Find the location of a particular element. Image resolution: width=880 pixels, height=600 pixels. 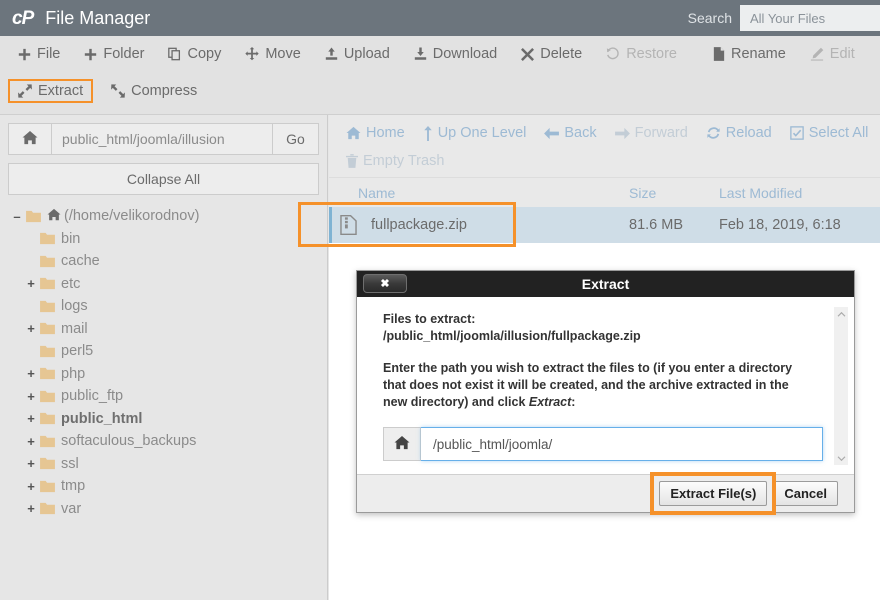

extract-button-wrapper: Extract File(s) is located at coordinates (713, 493).